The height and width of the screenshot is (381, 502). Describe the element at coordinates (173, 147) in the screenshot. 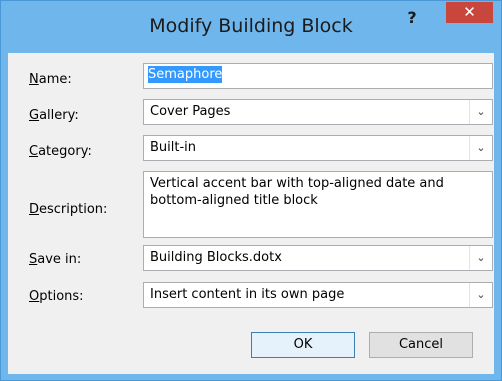

I see `category-value: Built-in` at that location.